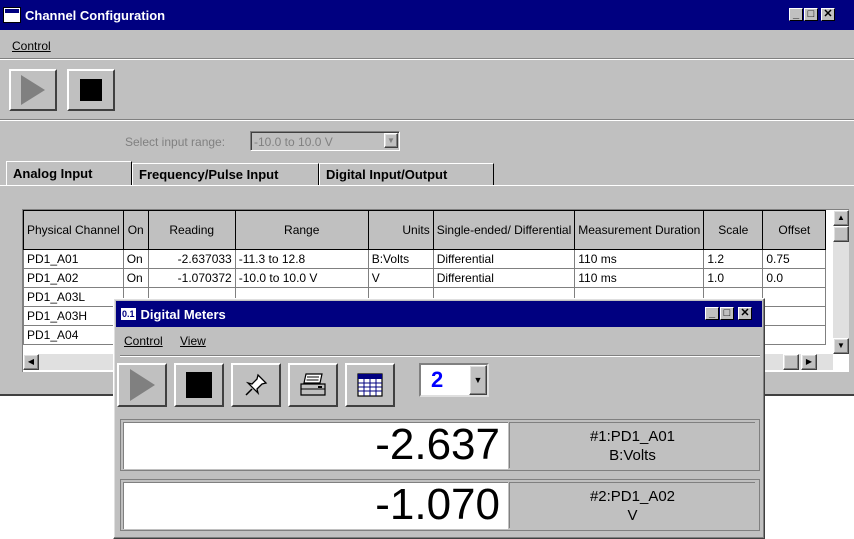  I want to click on pin-button, so click(256, 385).